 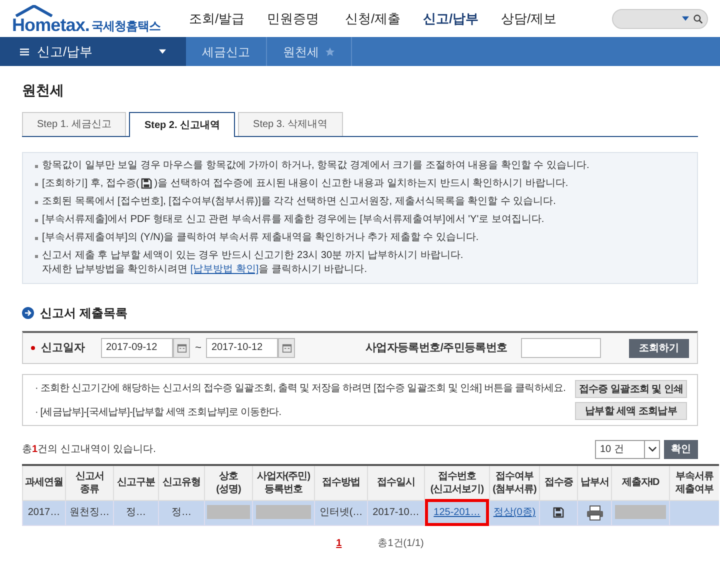 I want to click on dropdown-button, so click(x=652, y=449).